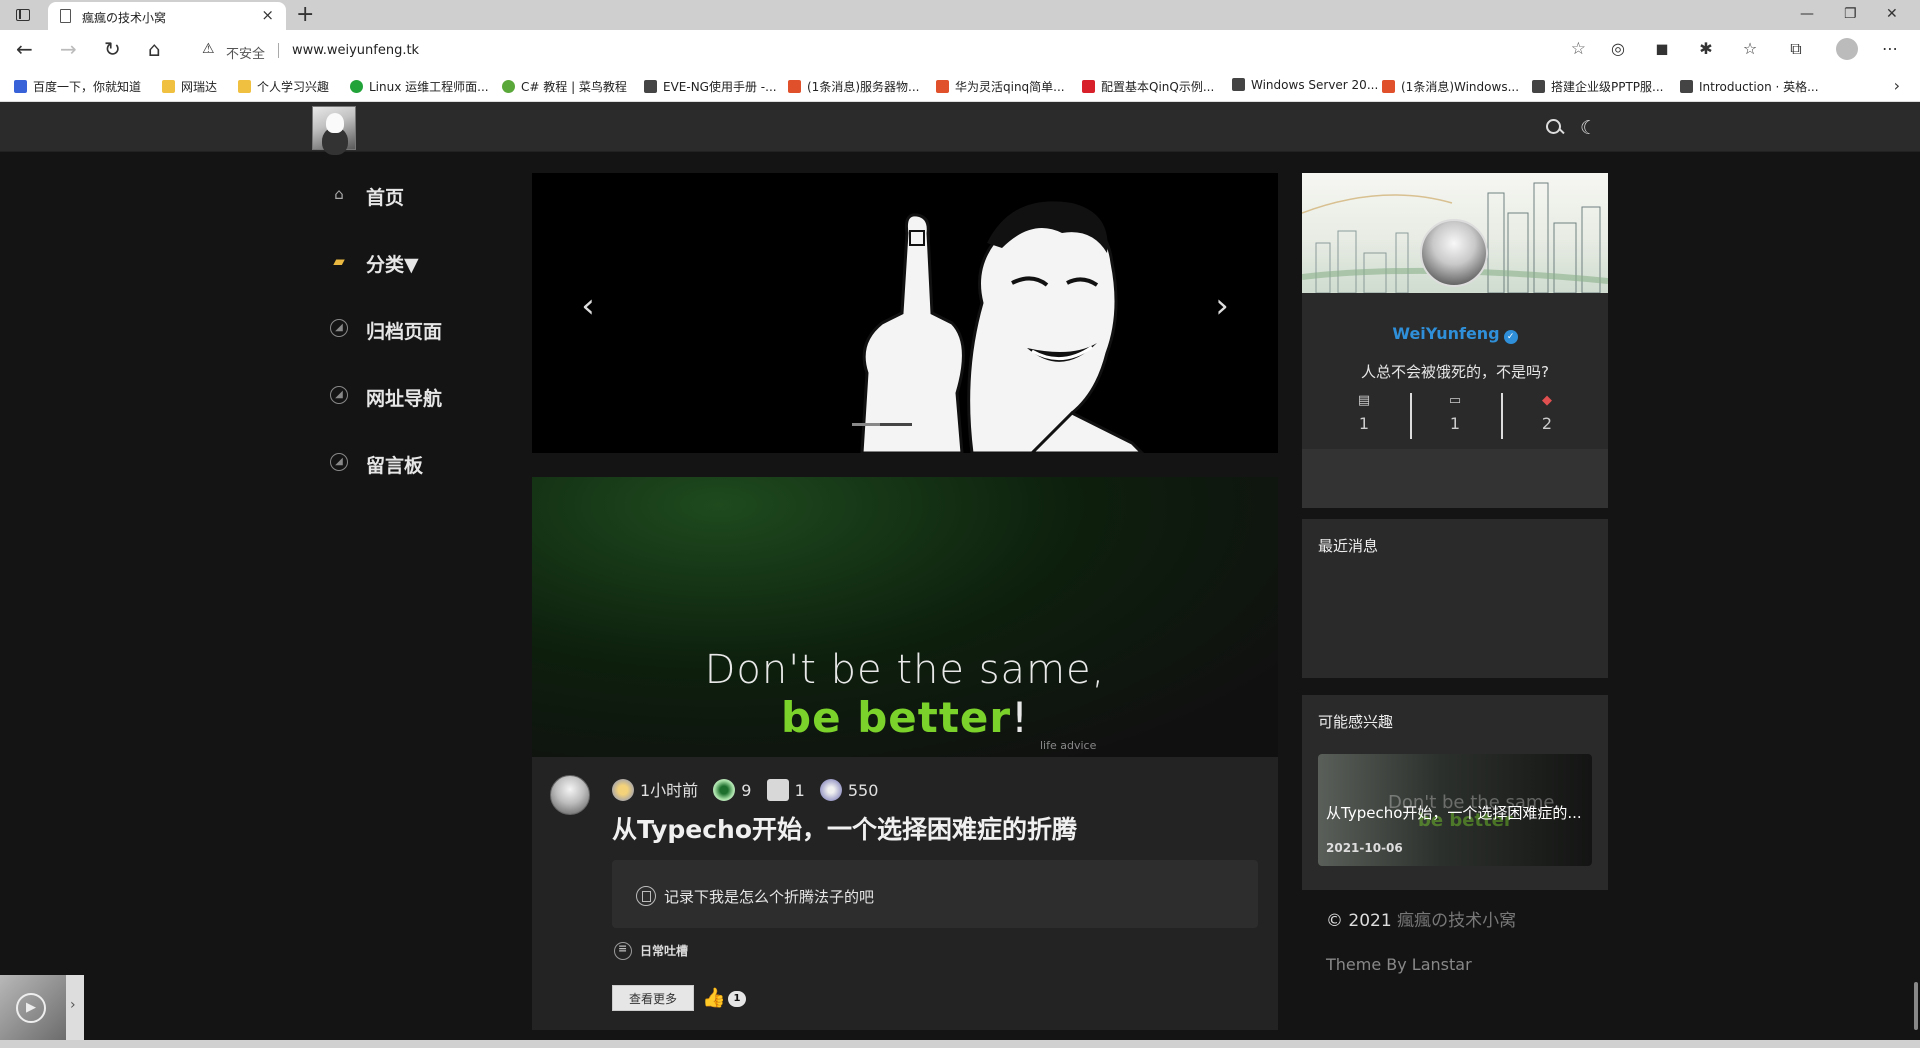 The width and height of the screenshot is (1920, 1048). I want to click on nav-item-home: ⌂ 首页, so click(420, 208).